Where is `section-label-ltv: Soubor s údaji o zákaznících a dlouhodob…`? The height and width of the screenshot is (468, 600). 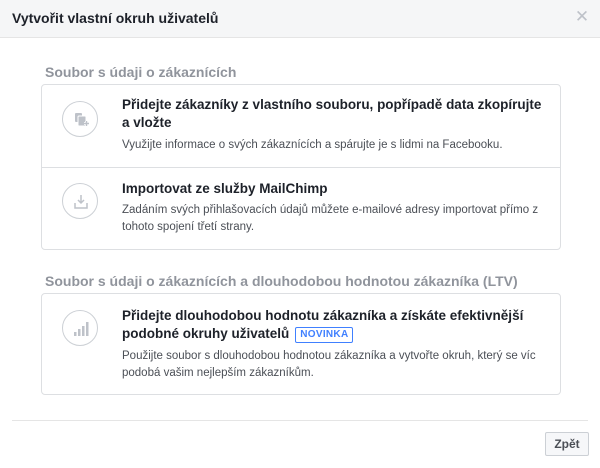
section-label-ltv: Soubor s údaji o zákaznících a dlouhodob… is located at coordinates (281, 281).